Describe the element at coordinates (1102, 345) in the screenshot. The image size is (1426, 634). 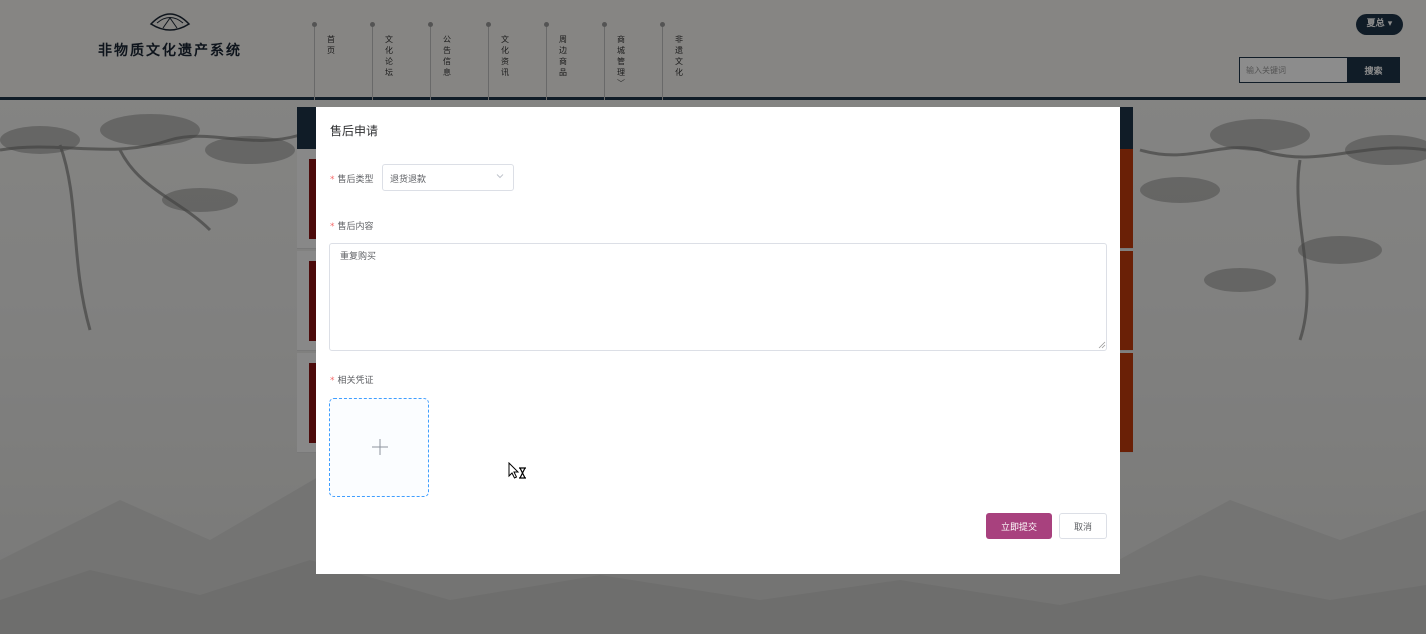
I see `resize-grip-icon` at that location.